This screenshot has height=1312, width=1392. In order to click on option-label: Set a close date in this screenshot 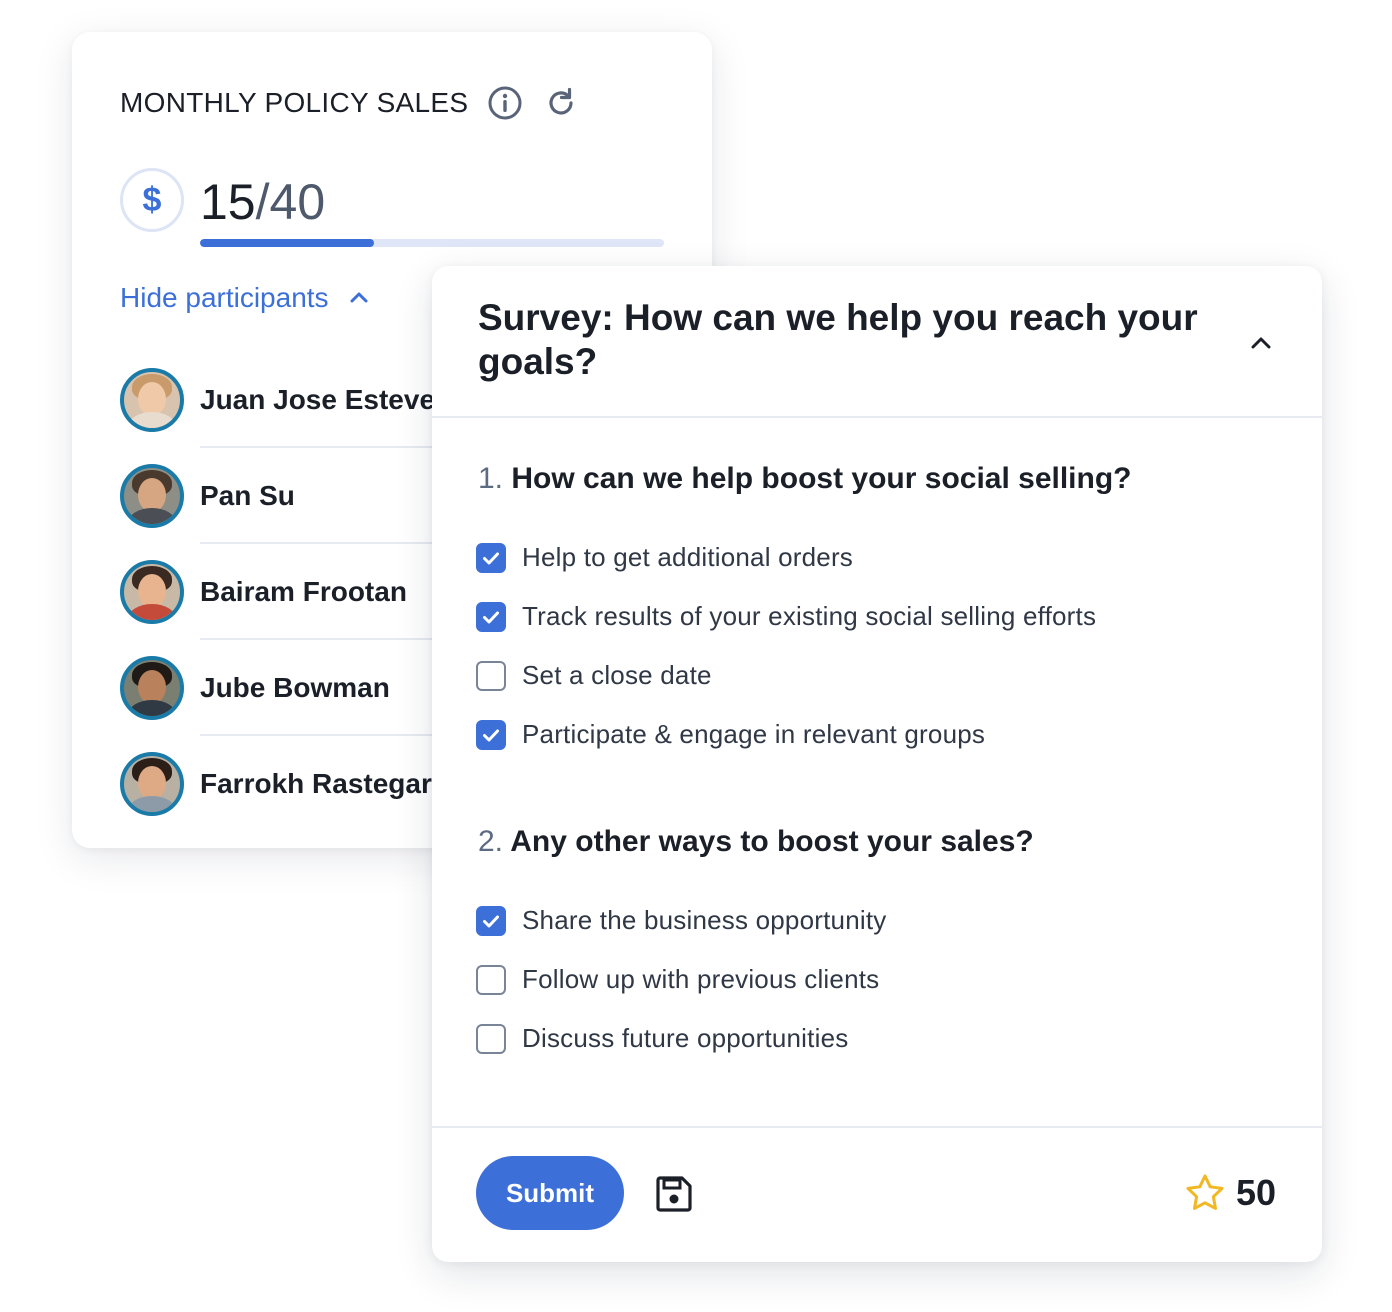, I will do `click(617, 675)`.